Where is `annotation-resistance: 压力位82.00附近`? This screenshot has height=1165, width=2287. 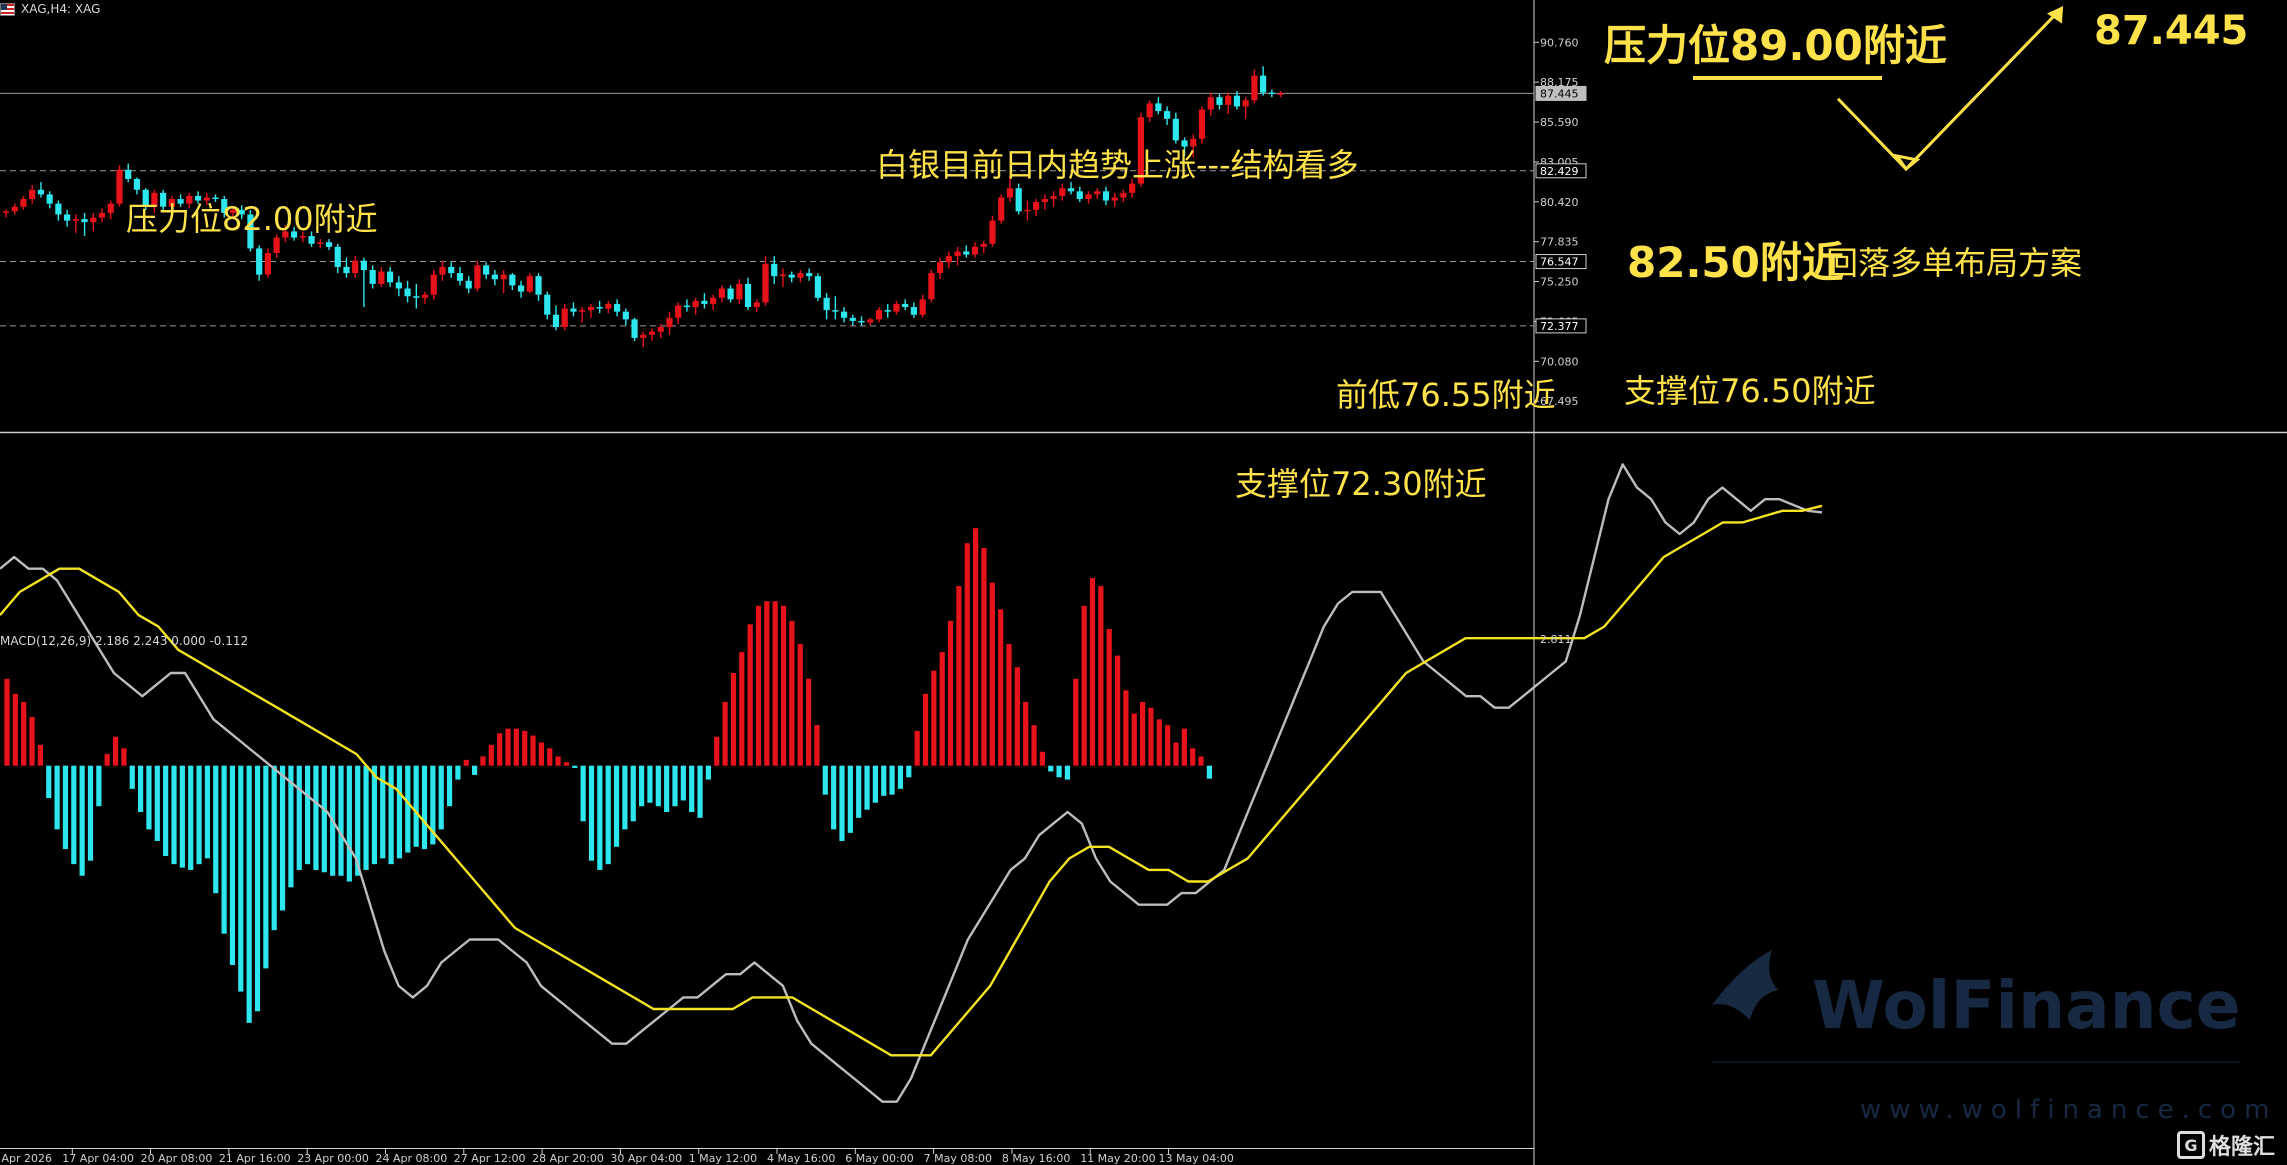
annotation-resistance: 压力位82.00附近 is located at coordinates (252, 219).